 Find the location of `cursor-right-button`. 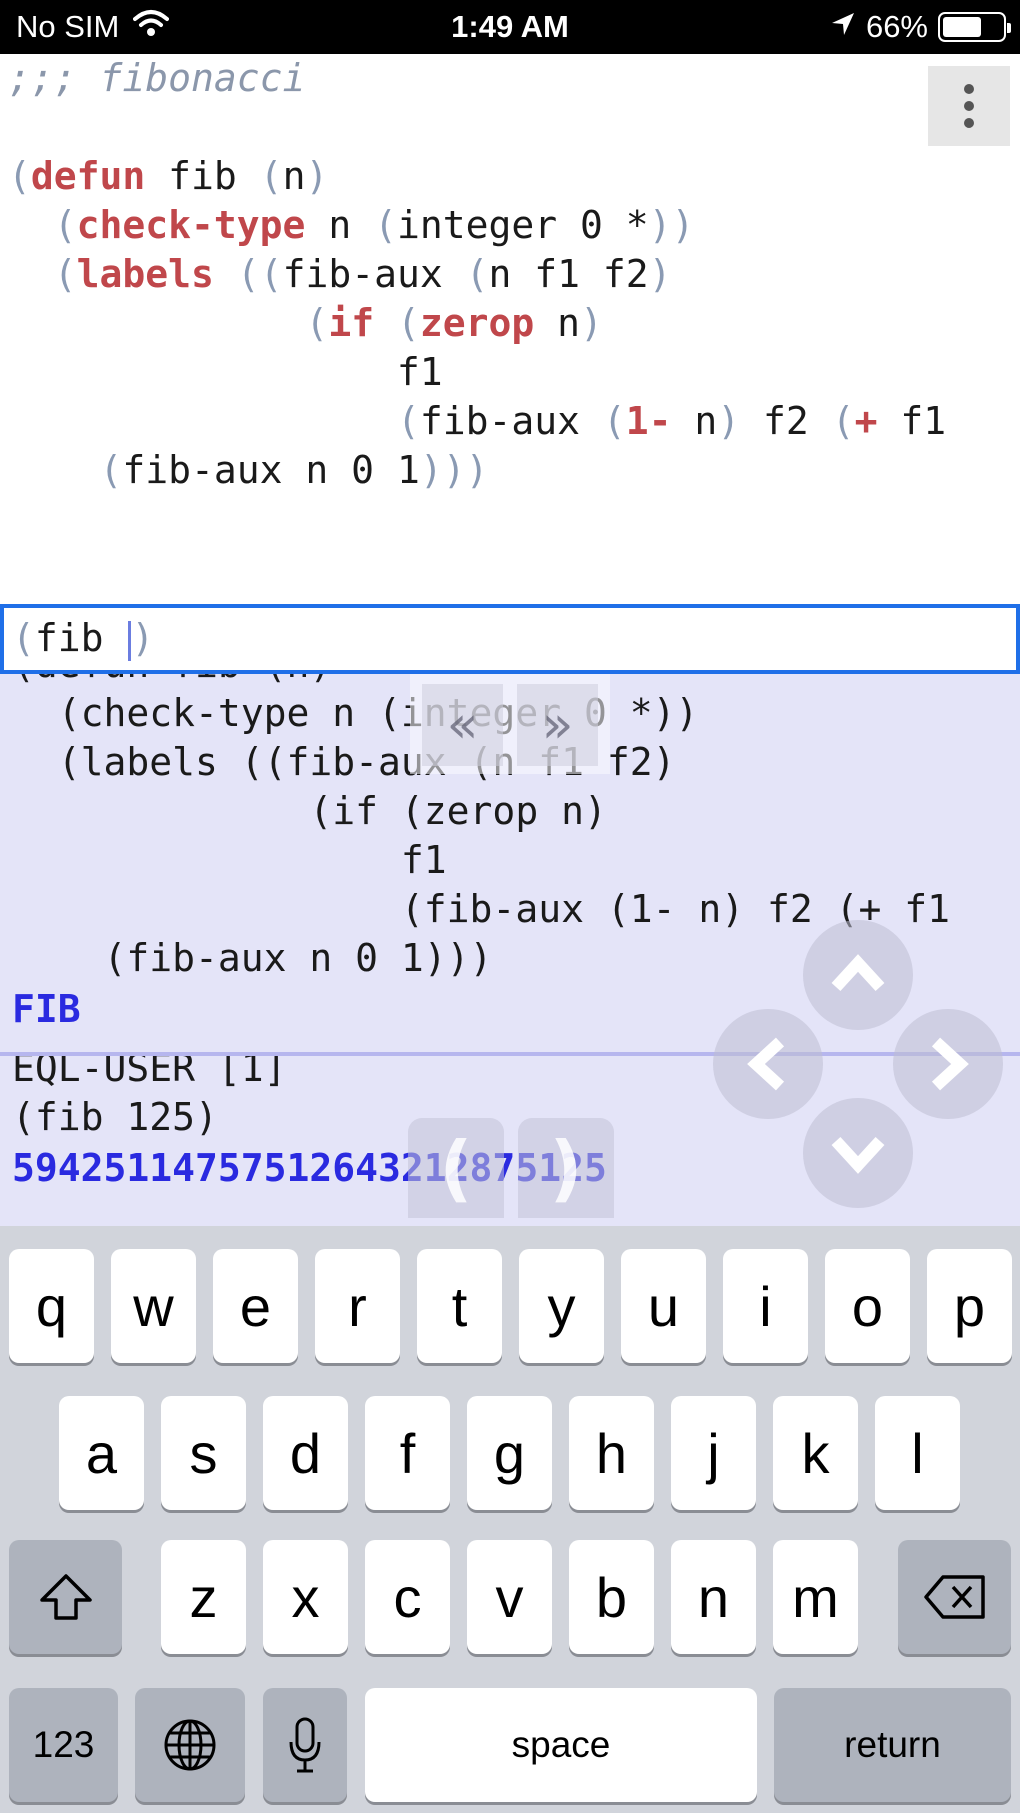

cursor-right-button is located at coordinates (948, 1064).